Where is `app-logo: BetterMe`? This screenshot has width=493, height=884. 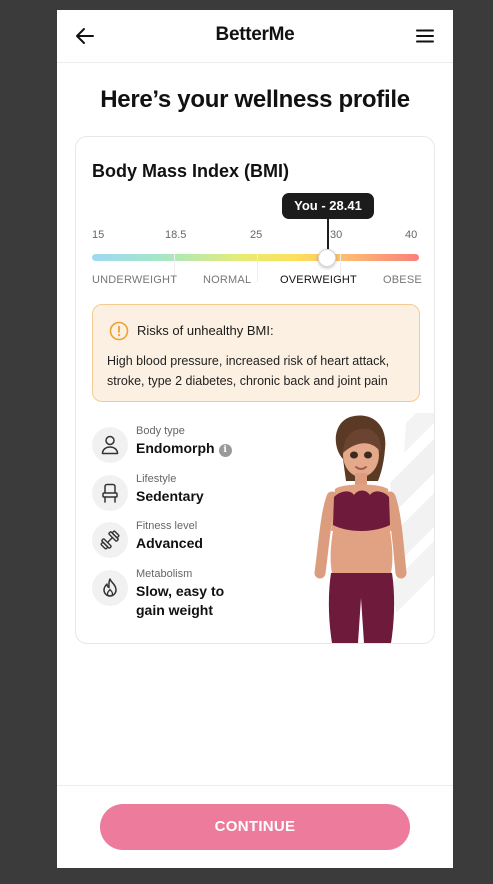
app-logo: BetterMe is located at coordinates (255, 34).